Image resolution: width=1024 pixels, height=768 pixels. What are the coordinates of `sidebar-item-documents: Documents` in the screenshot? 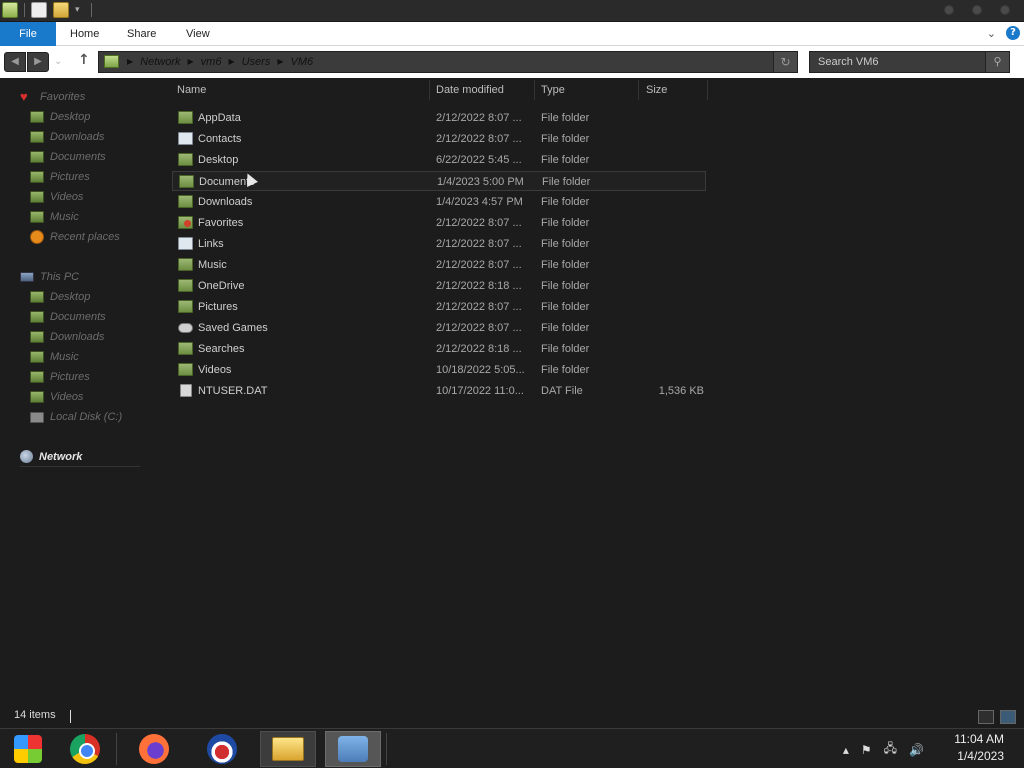 It's located at (68, 157).